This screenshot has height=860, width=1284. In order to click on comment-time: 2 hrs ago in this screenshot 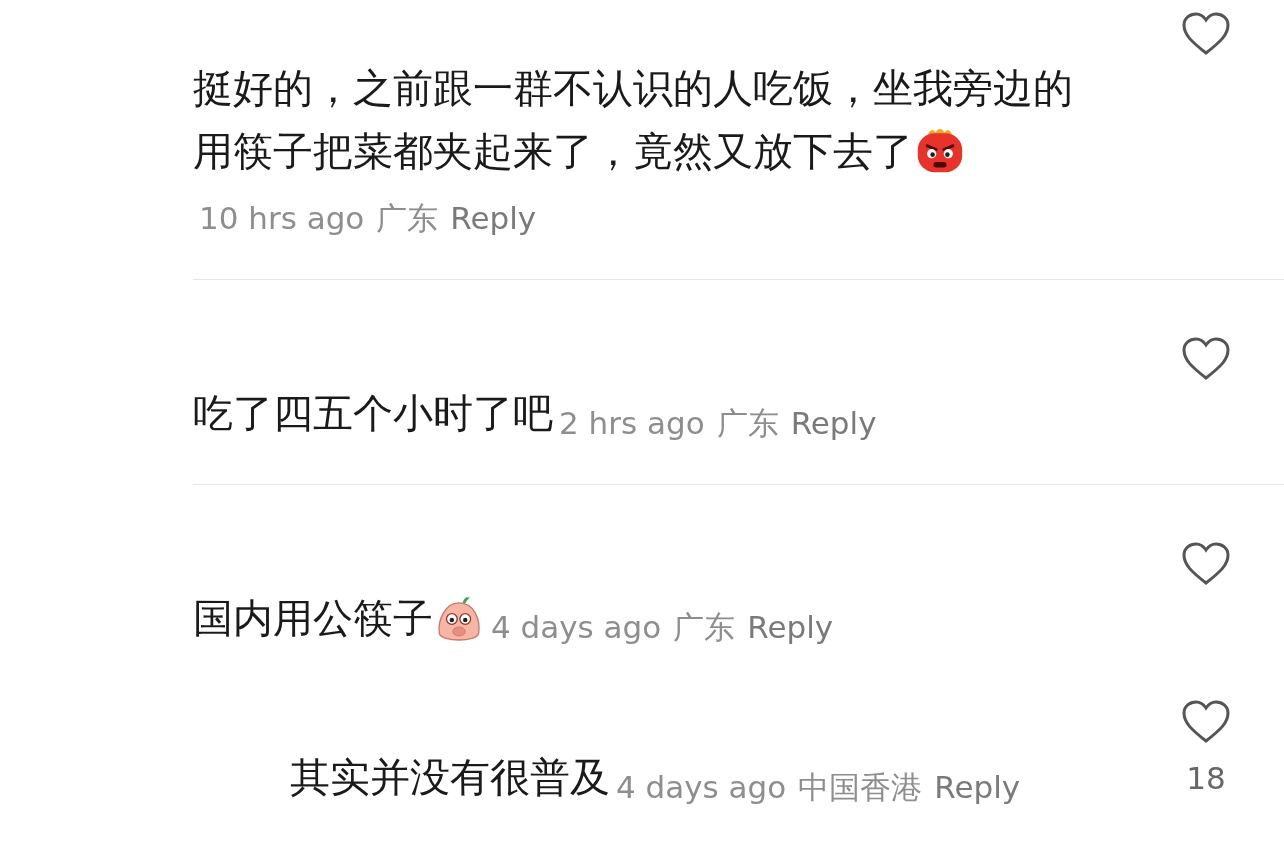, I will do `click(632, 422)`.